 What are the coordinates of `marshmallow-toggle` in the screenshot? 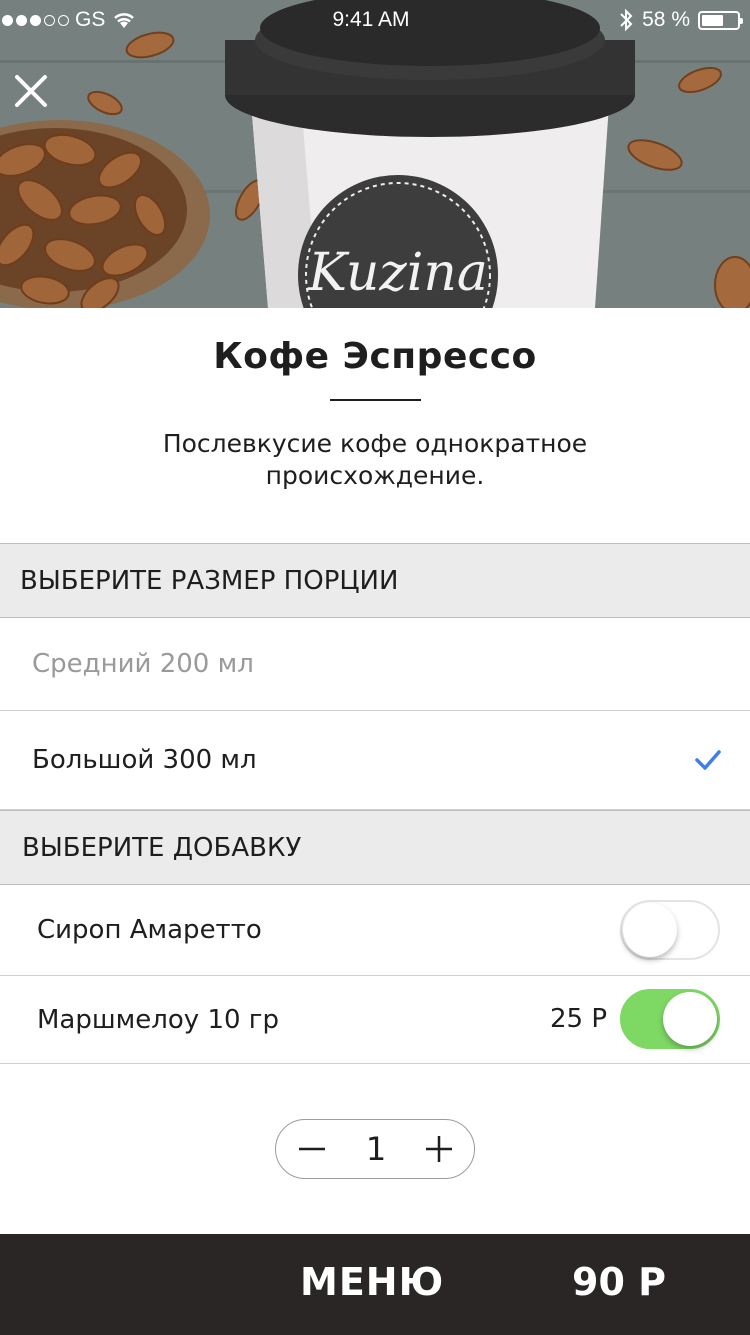 It's located at (670, 1019).